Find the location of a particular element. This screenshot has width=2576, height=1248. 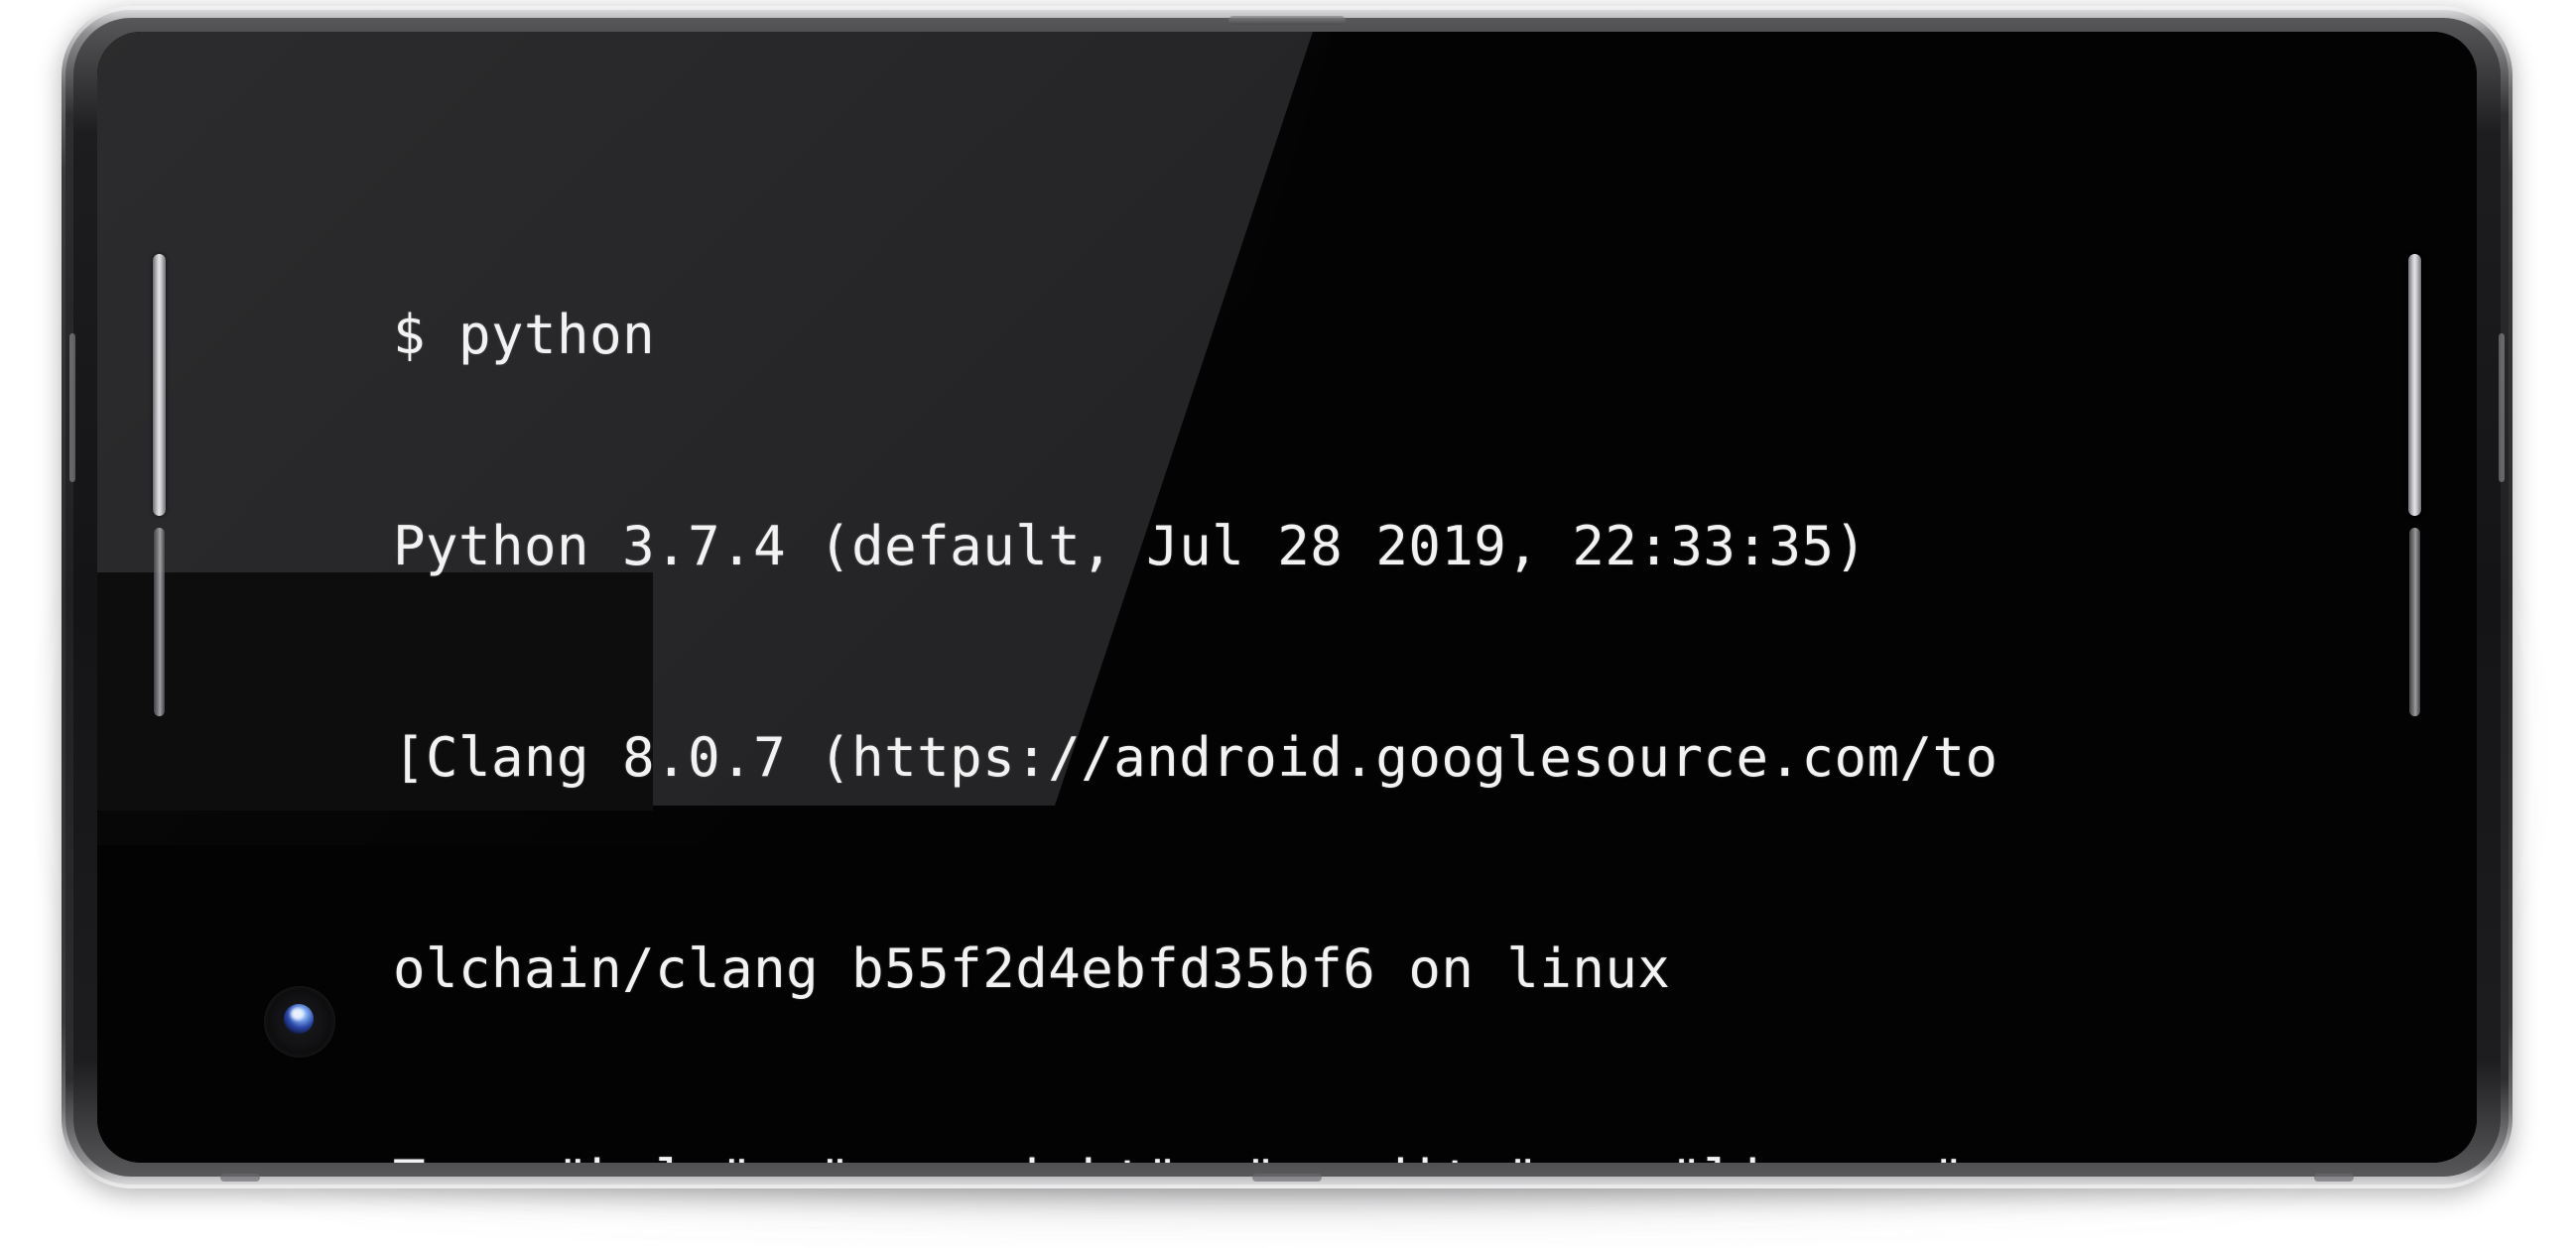

terminal-line: $ python is located at coordinates (524, 335).